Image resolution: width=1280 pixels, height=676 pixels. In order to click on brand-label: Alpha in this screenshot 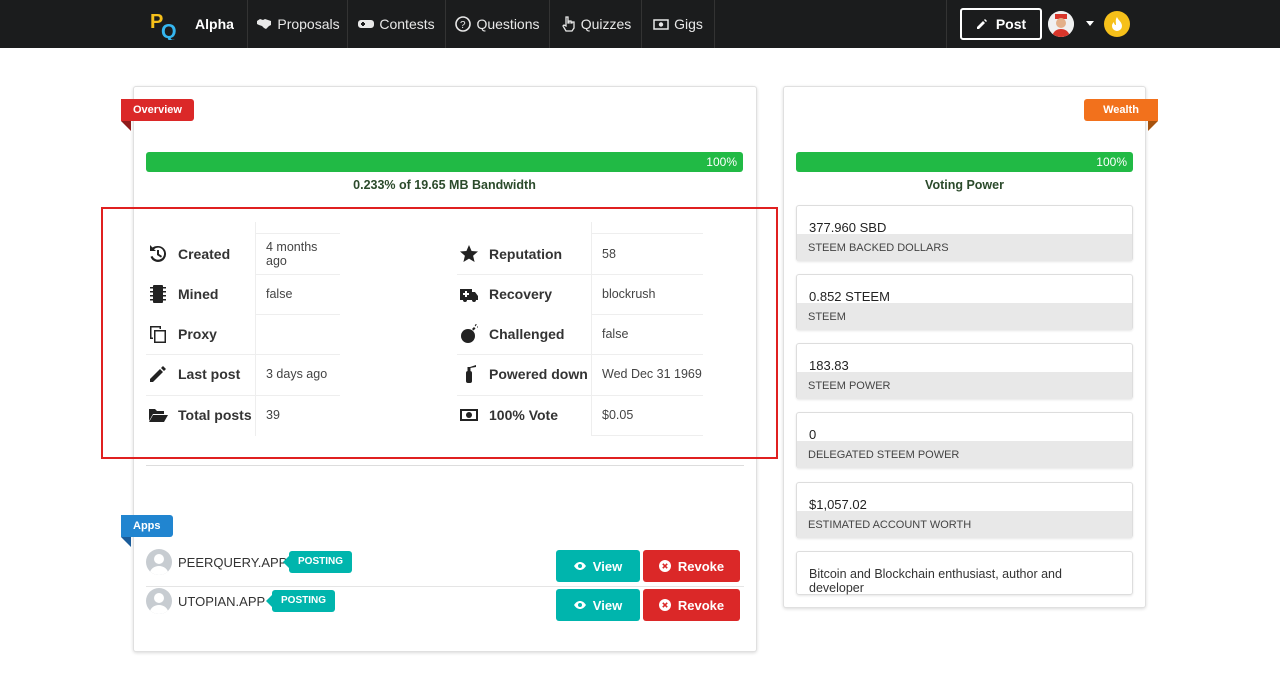, I will do `click(215, 24)`.